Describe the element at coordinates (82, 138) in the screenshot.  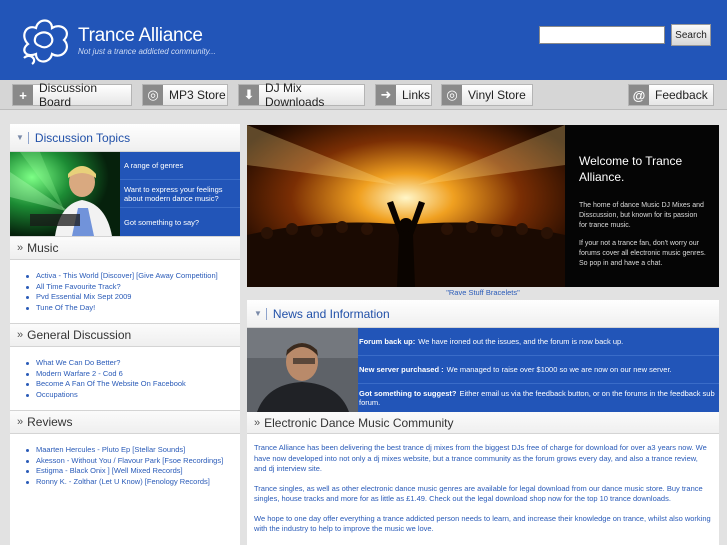
I see `discussion-topics-title: Discussion Topics` at that location.